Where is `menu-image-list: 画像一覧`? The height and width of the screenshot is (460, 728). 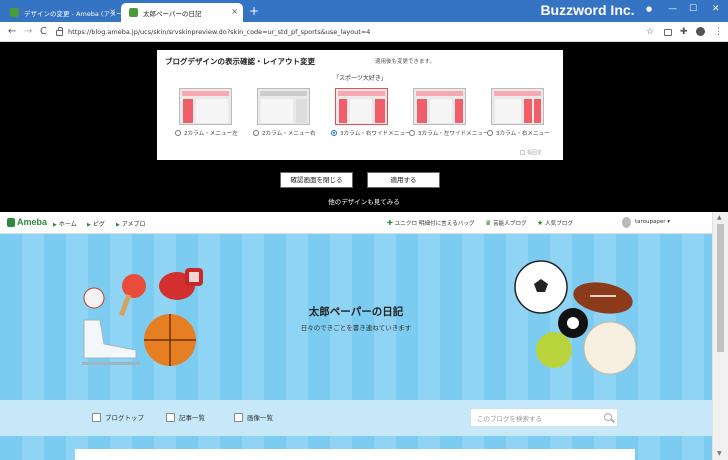 menu-image-list: 画像一覧 is located at coordinates (253, 417).